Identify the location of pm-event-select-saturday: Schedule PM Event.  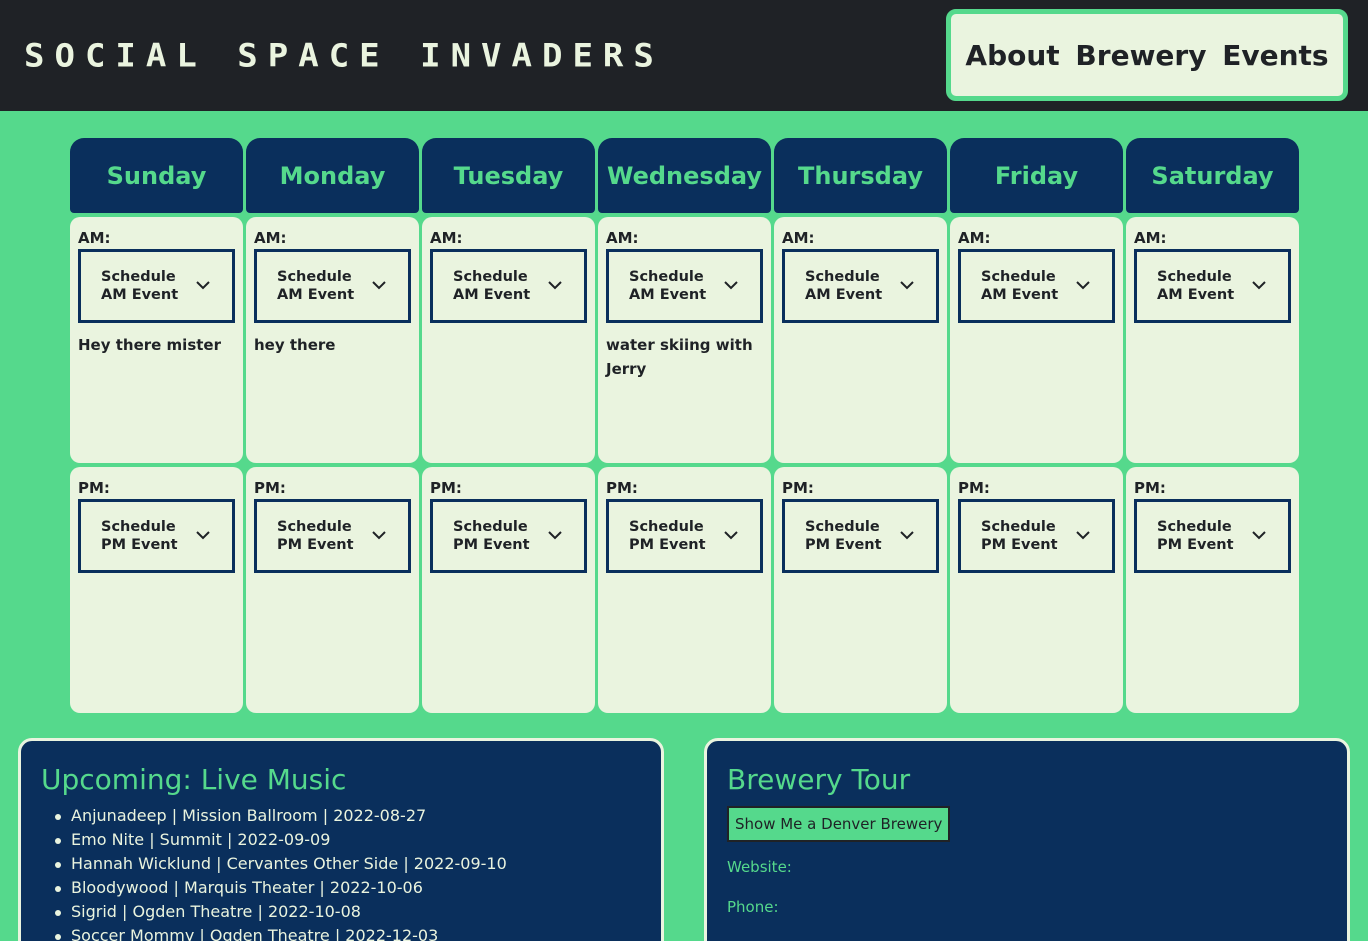
(1212, 536).